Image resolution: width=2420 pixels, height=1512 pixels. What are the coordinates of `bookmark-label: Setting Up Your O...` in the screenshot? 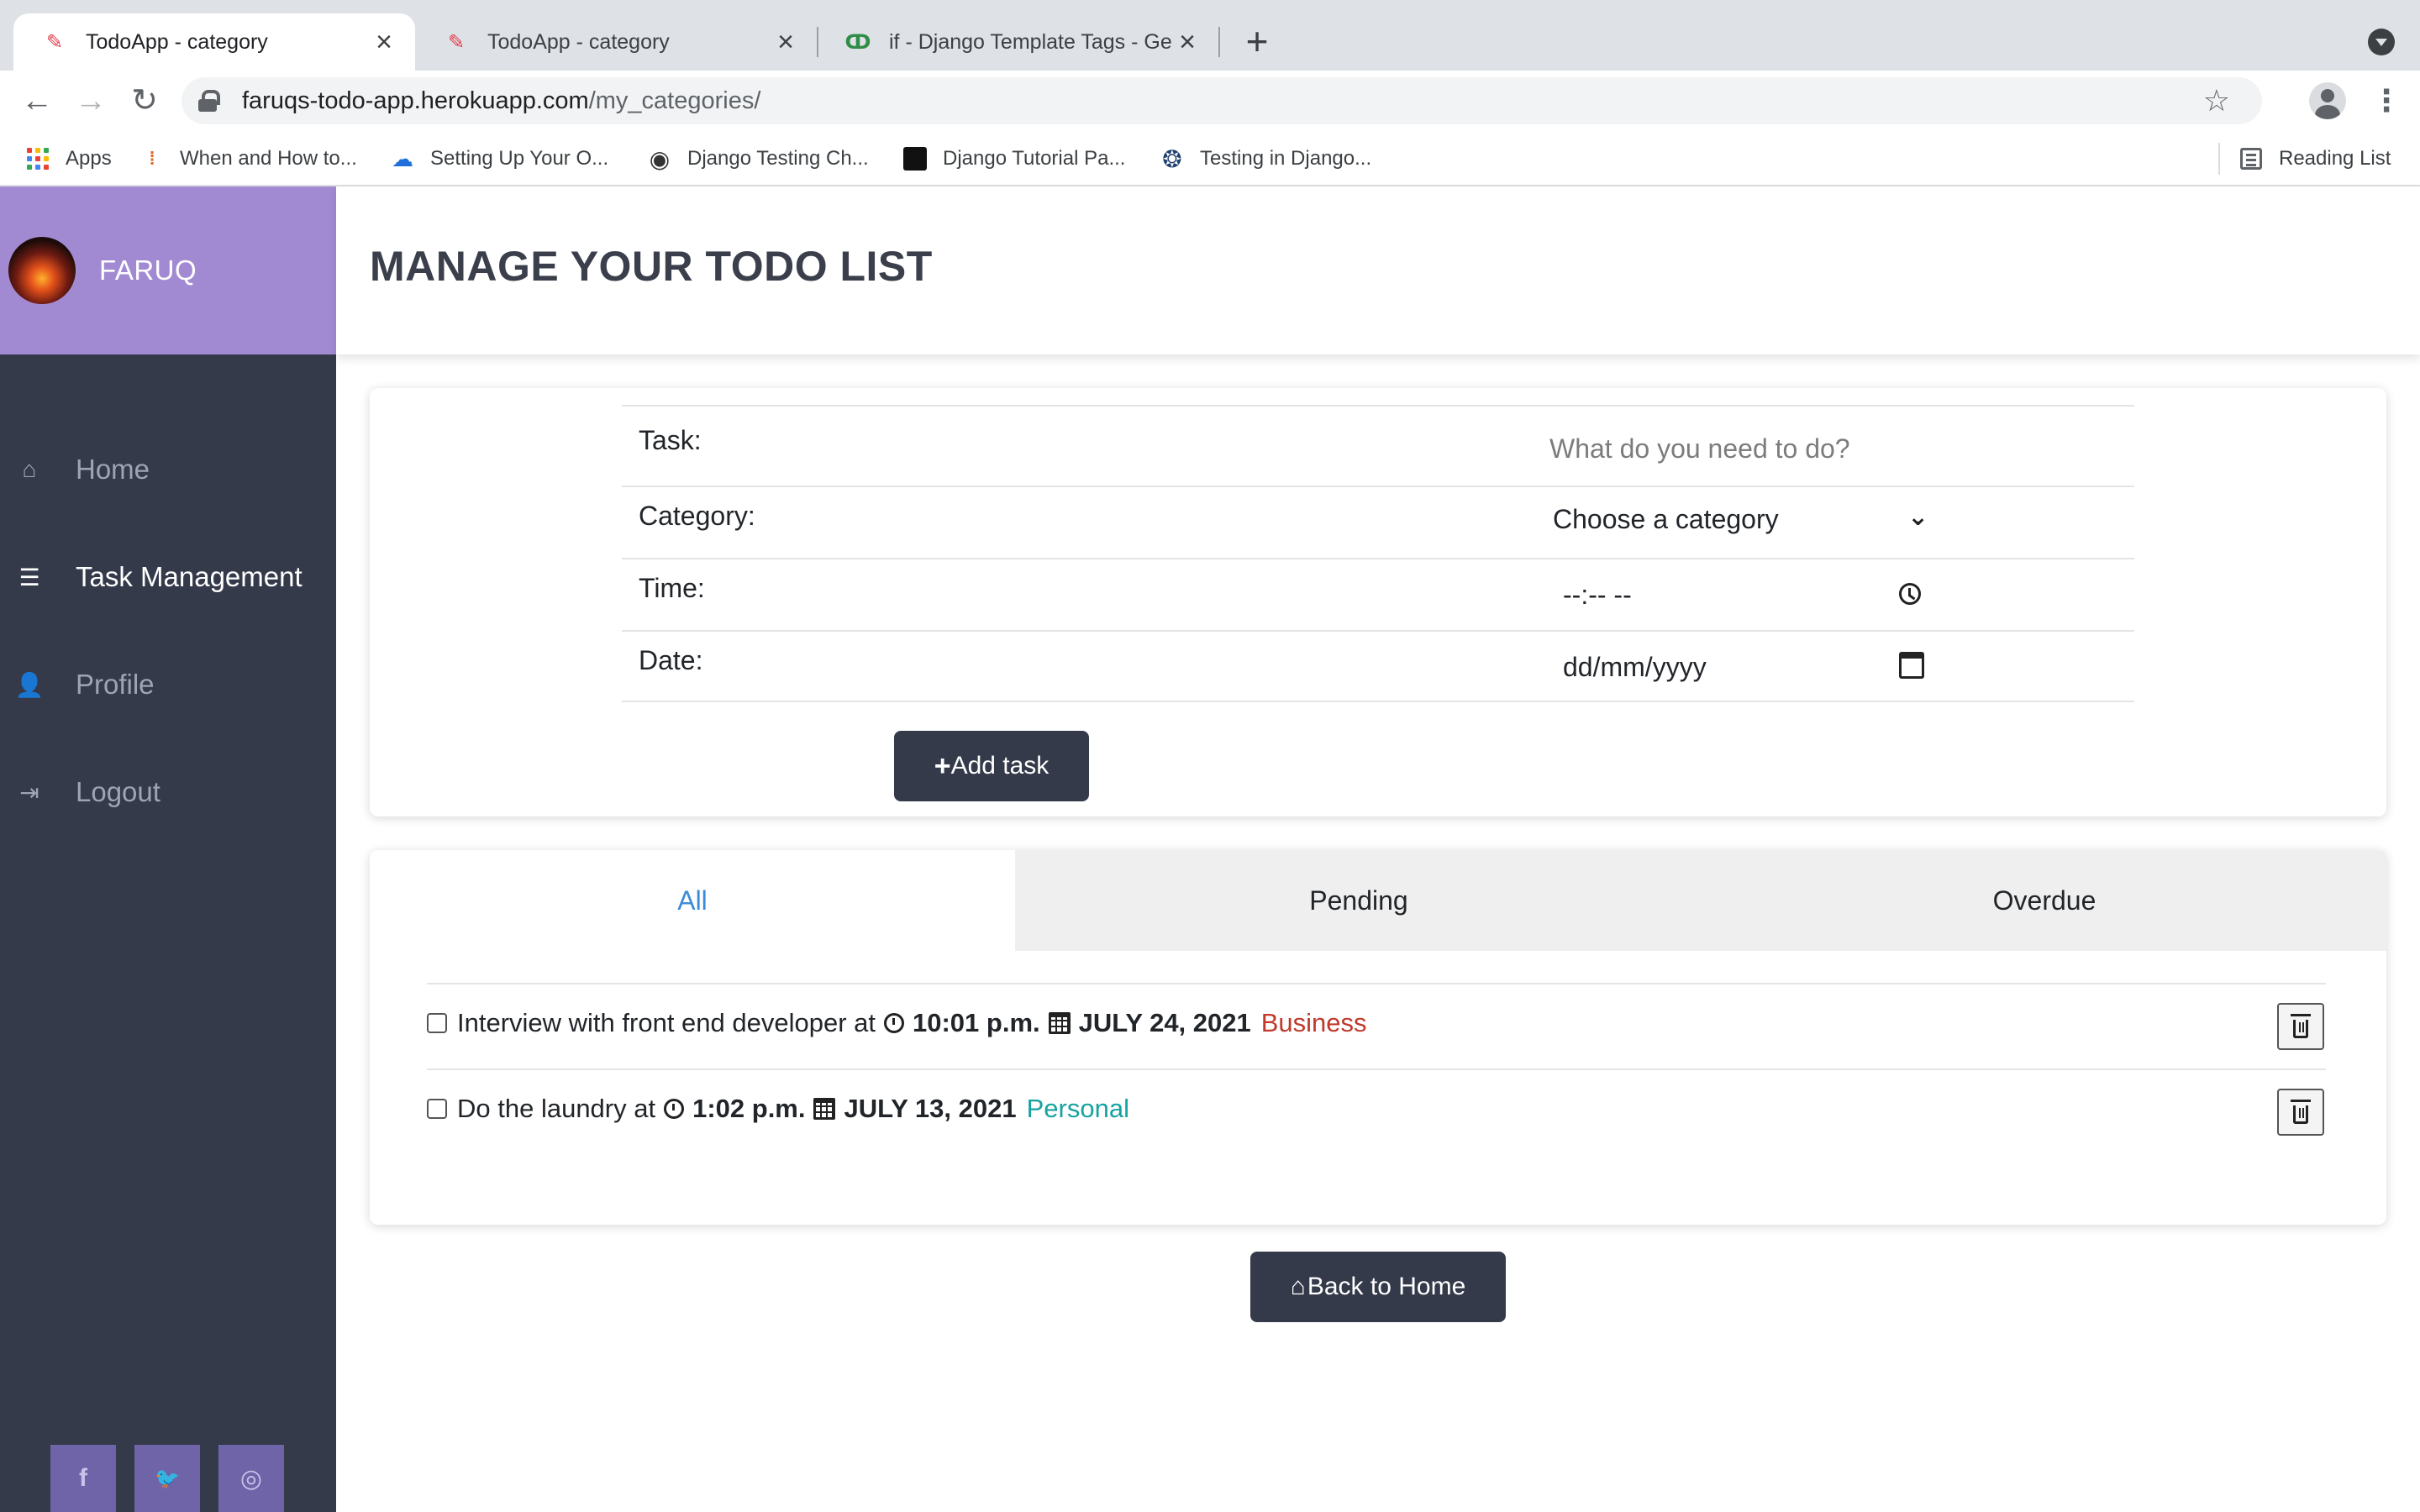 It's located at (519, 158).